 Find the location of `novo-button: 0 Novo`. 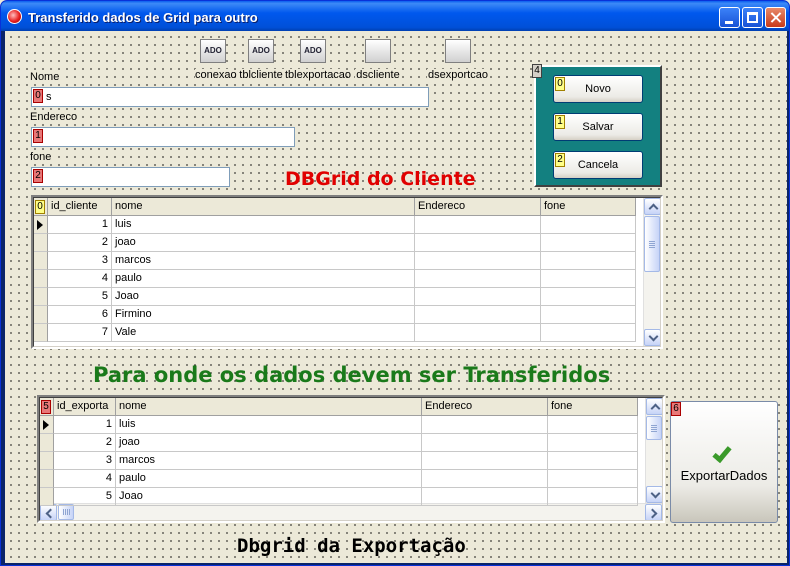

novo-button: 0 Novo is located at coordinates (598, 89).